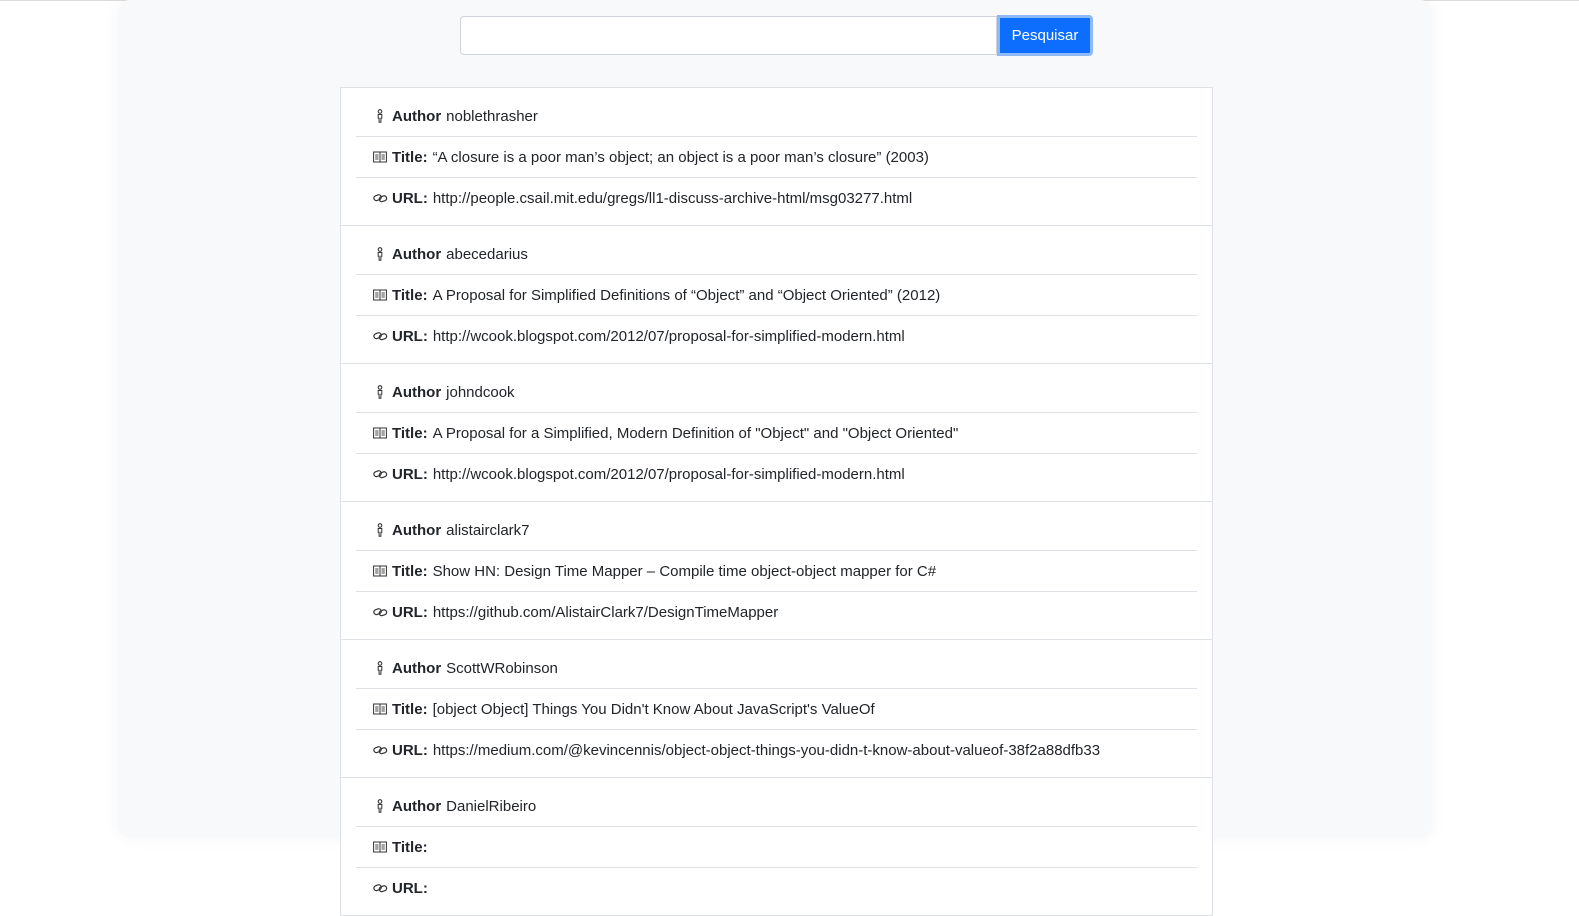  I want to click on author-value: DanielRibeiro, so click(491, 806).